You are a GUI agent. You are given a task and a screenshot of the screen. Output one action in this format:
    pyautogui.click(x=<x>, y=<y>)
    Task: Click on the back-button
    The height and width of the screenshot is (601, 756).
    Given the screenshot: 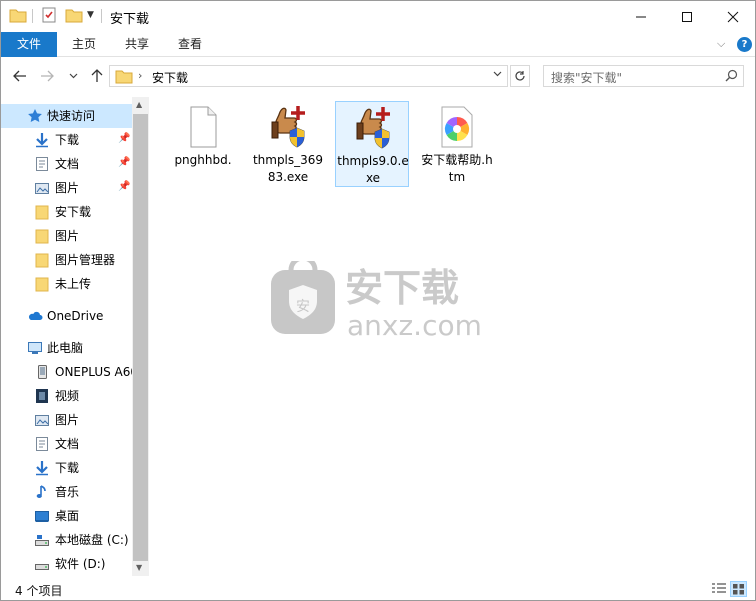 What is the action you would take?
    pyautogui.click(x=20, y=76)
    